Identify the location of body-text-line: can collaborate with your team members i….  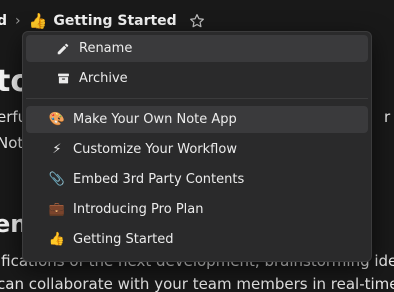
(197, 283).